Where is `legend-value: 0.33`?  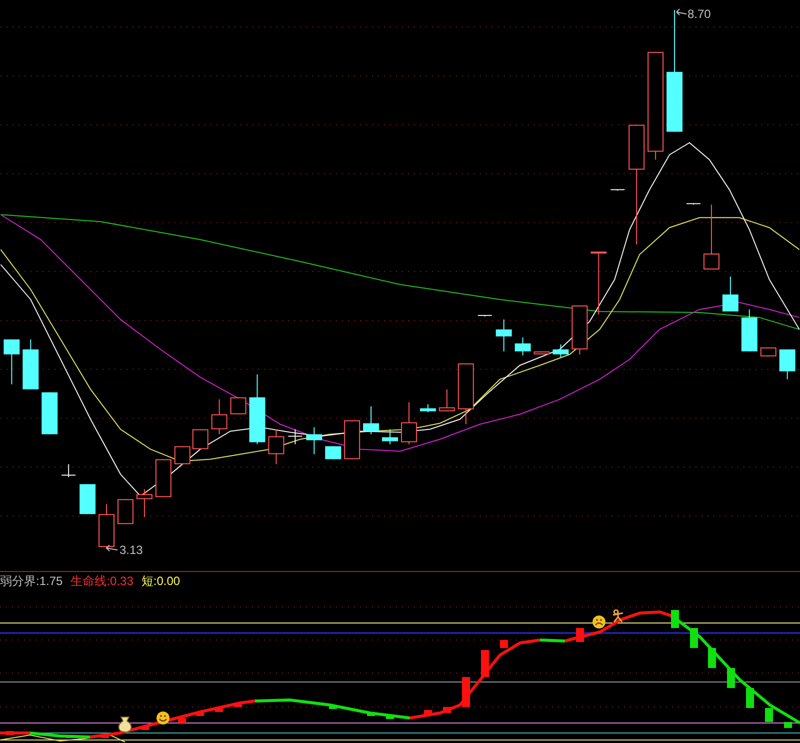
legend-value: 0.33 is located at coordinates (122, 581).